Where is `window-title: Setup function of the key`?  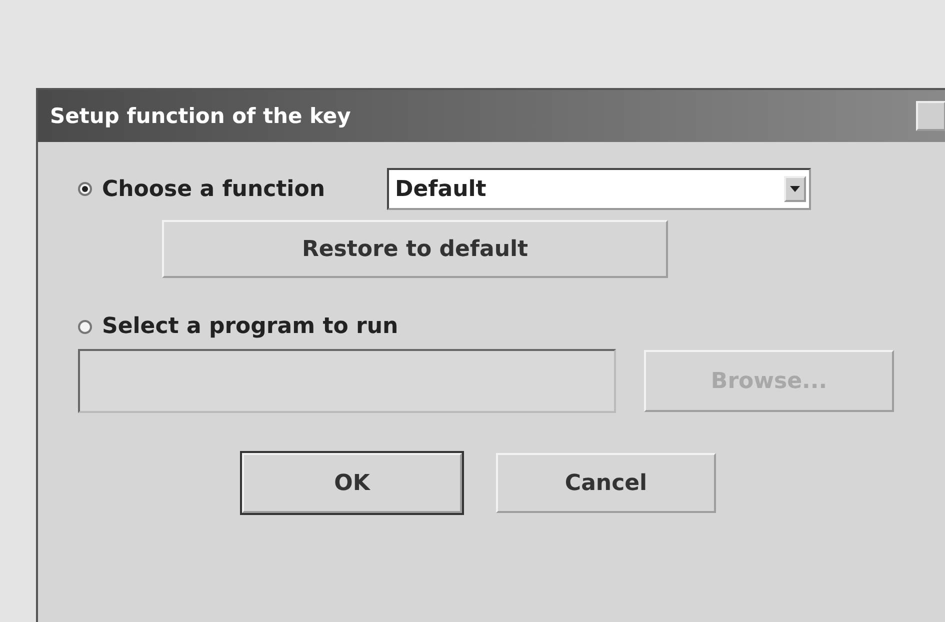 window-title: Setup function of the key is located at coordinates (200, 116).